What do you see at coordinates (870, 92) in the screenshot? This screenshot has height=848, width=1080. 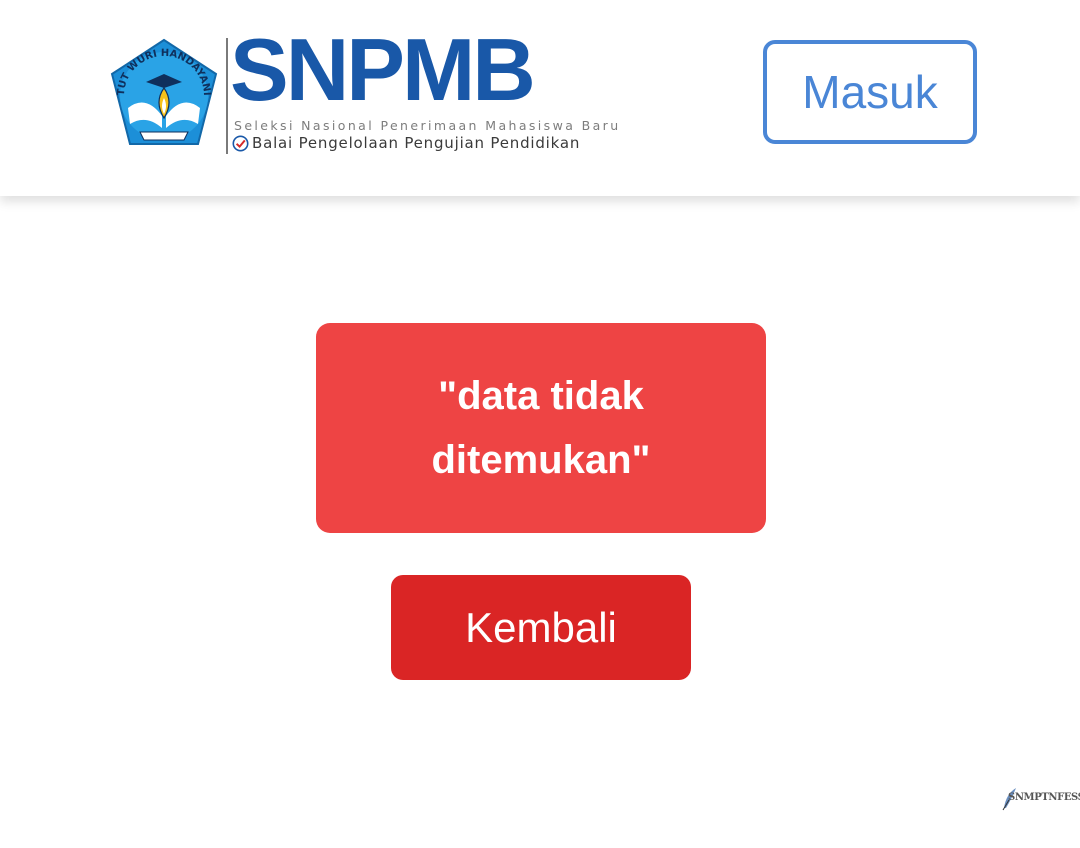 I see `login-button: Masuk` at bounding box center [870, 92].